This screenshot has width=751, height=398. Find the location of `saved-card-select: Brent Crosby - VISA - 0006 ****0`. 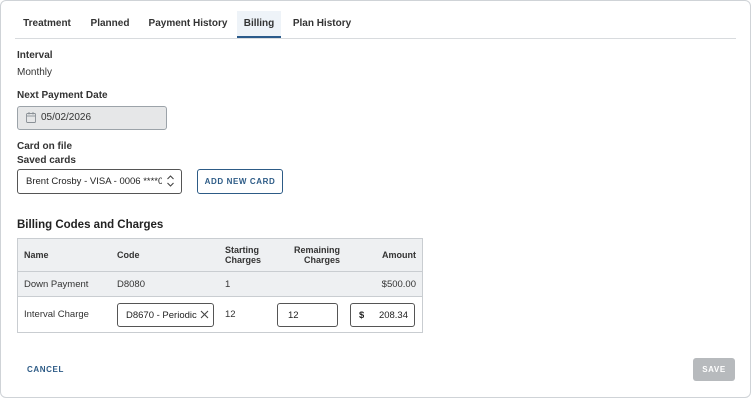

saved-card-select: Brent Crosby - VISA - 0006 ****0 is located at coordinates (99, 181).